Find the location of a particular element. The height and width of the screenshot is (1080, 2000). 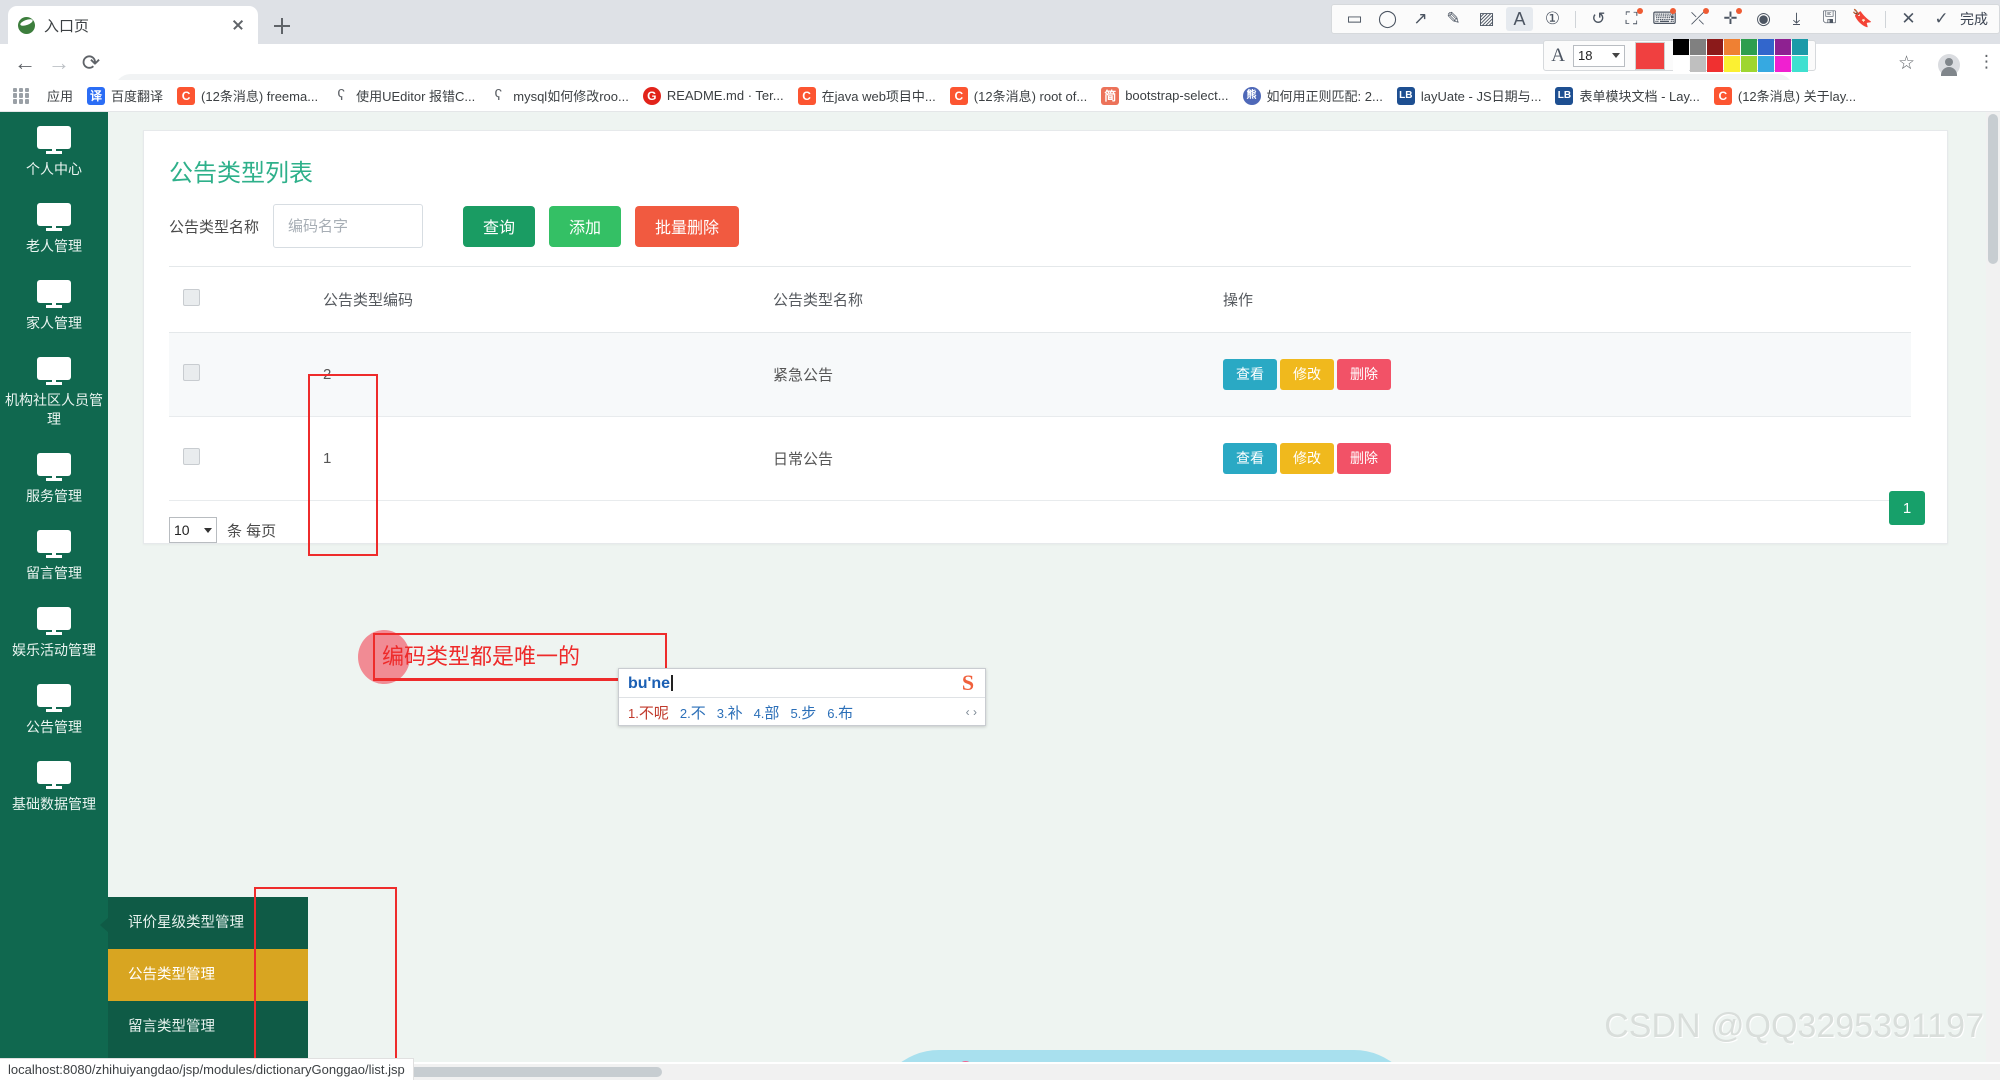

confirm-tool: ✓ is located at coordinates (1941, 19).